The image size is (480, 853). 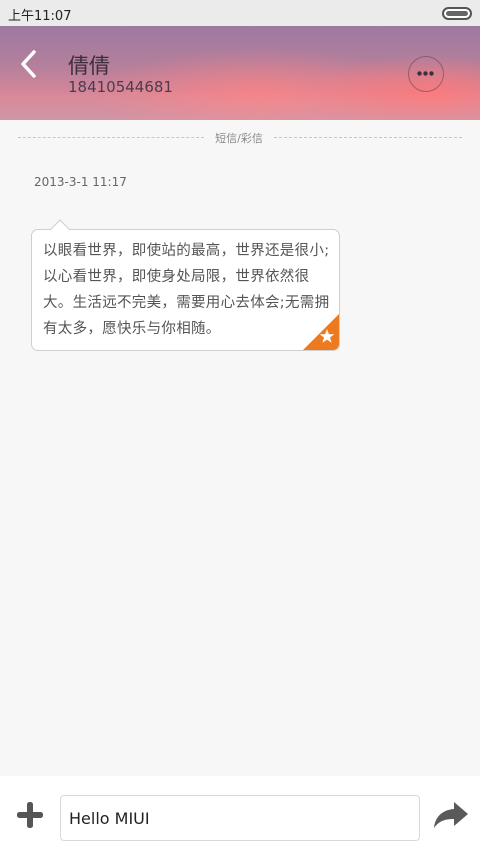 I want to click on battery-level, so click(x=457, y=13).